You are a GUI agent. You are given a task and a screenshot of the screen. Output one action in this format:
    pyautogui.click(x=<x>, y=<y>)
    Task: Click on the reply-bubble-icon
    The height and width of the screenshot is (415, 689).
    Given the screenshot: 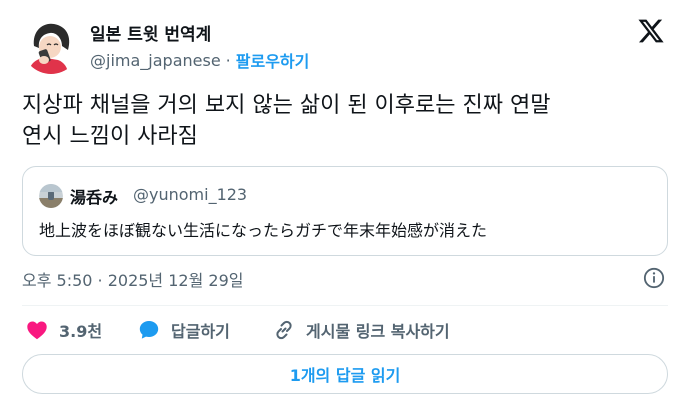 What is the action you would take?
    pyautogui.click(x=149, y=330)
    